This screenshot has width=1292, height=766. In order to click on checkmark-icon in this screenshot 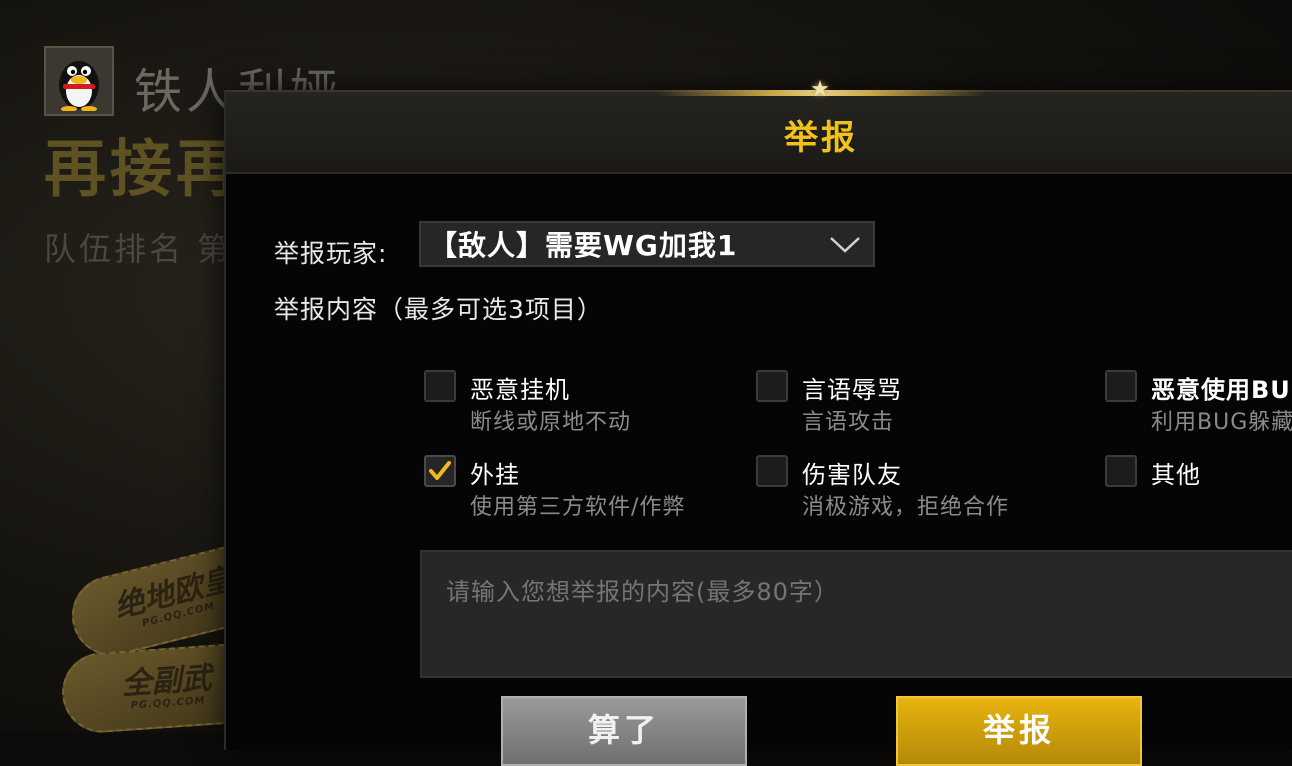, I will do `click(440, 470)`.